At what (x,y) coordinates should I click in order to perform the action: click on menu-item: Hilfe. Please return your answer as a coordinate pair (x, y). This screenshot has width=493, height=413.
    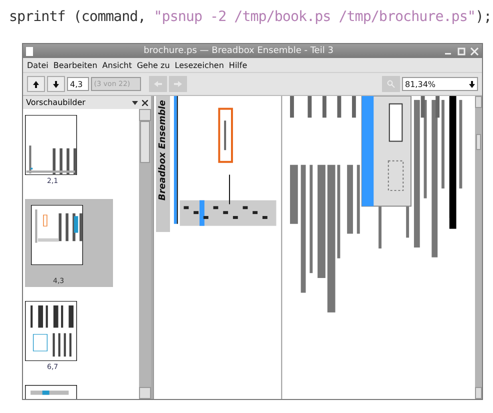
    Looking at the image, I should click on (238, 65).